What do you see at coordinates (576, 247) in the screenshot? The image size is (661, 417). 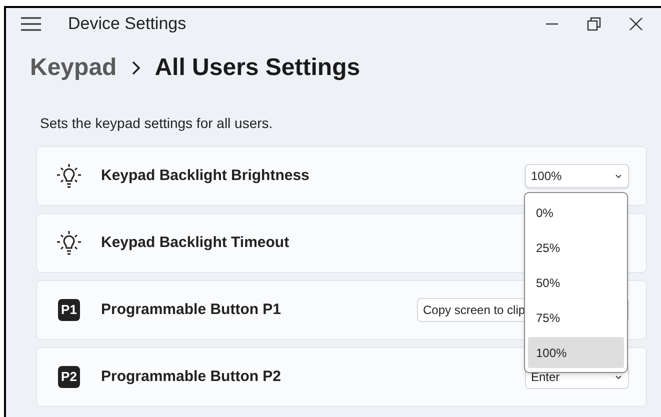 I see `dropdown-option: 25%` at bounding box center [576, 247].